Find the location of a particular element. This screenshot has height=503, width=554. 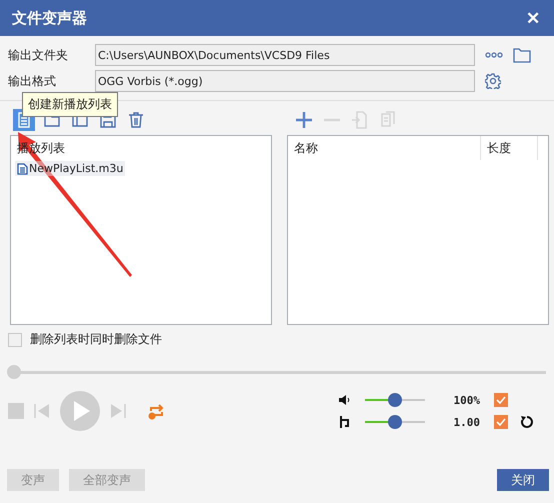

playlist-item: NewPlayList.m3u is located at coordinates (70, 168).